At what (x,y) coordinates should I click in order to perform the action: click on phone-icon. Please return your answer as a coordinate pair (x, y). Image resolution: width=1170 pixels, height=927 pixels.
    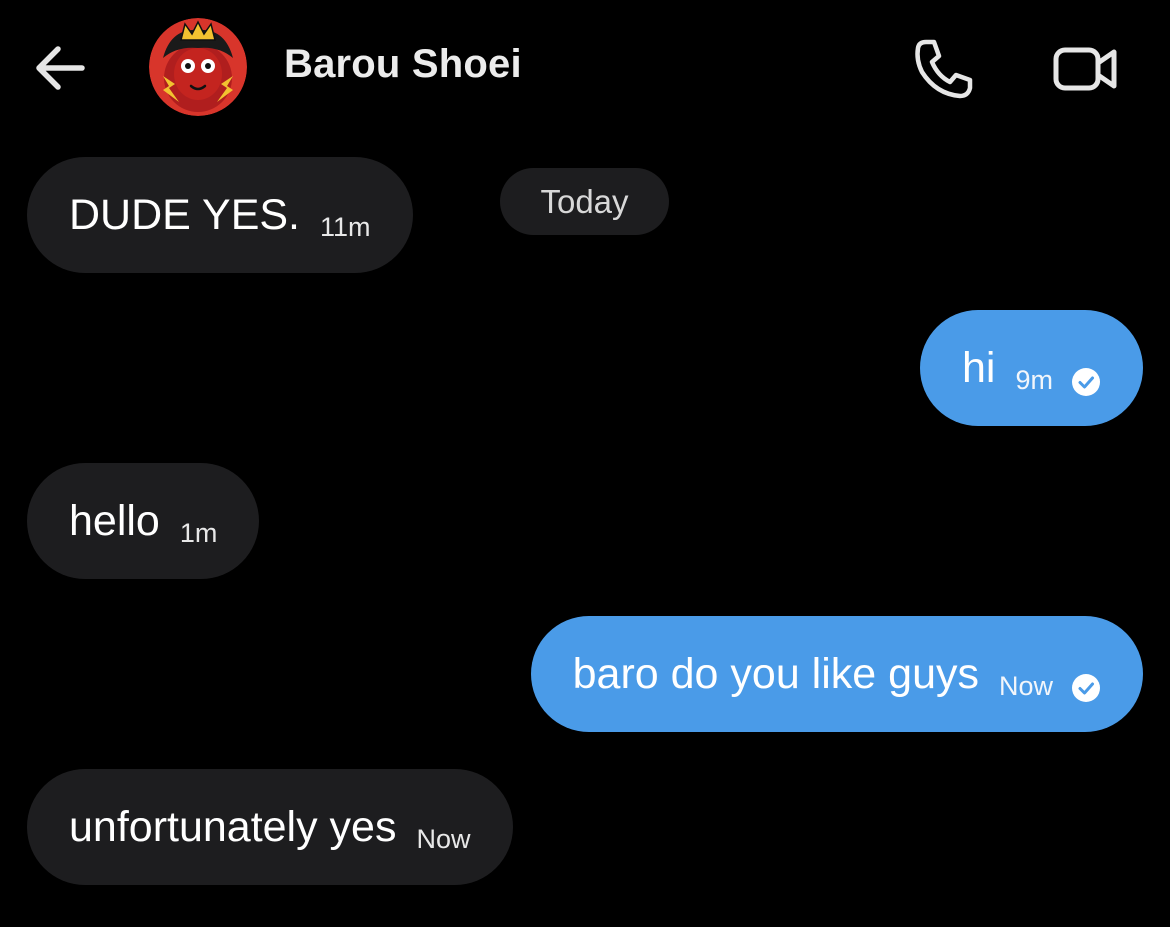
    Looking at the image, I should click on (944, 69).